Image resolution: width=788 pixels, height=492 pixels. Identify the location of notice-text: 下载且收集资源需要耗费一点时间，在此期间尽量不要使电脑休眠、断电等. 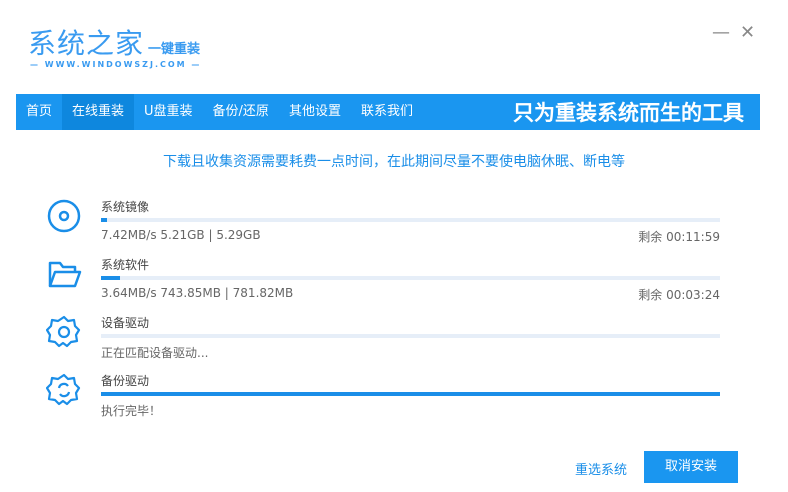
(394, 162).